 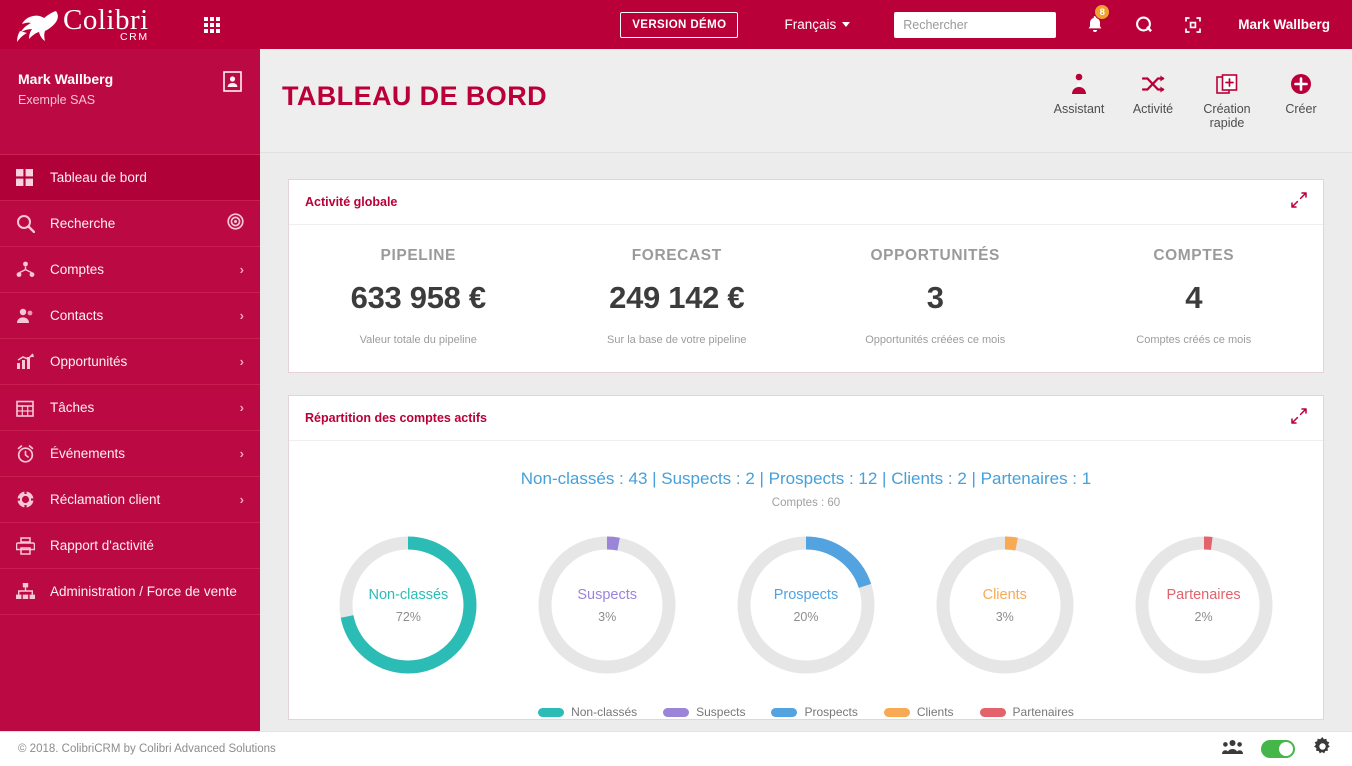 I want to click on sidebar-item-label: Administration / Force de vente, so click(x=143, y=591).